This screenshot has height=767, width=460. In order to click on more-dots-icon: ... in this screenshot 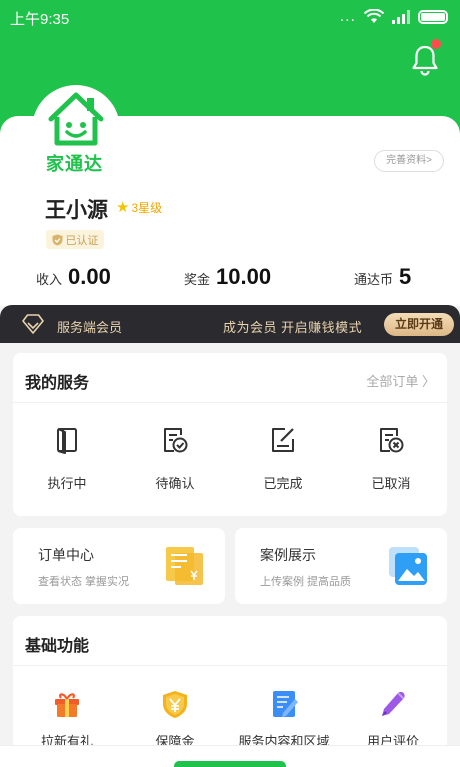, I will do `click(347, 16)`.